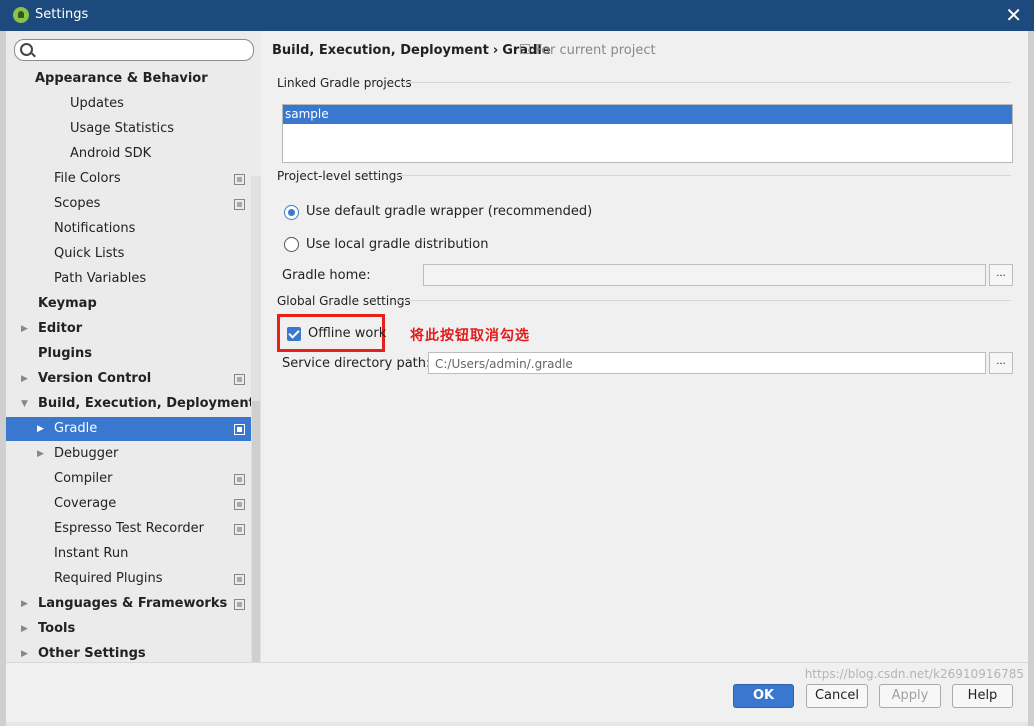  Describe the element at coordinates (100, 278) in the screenshot. I see `sidebar-item-label: Path Variables` at that location.